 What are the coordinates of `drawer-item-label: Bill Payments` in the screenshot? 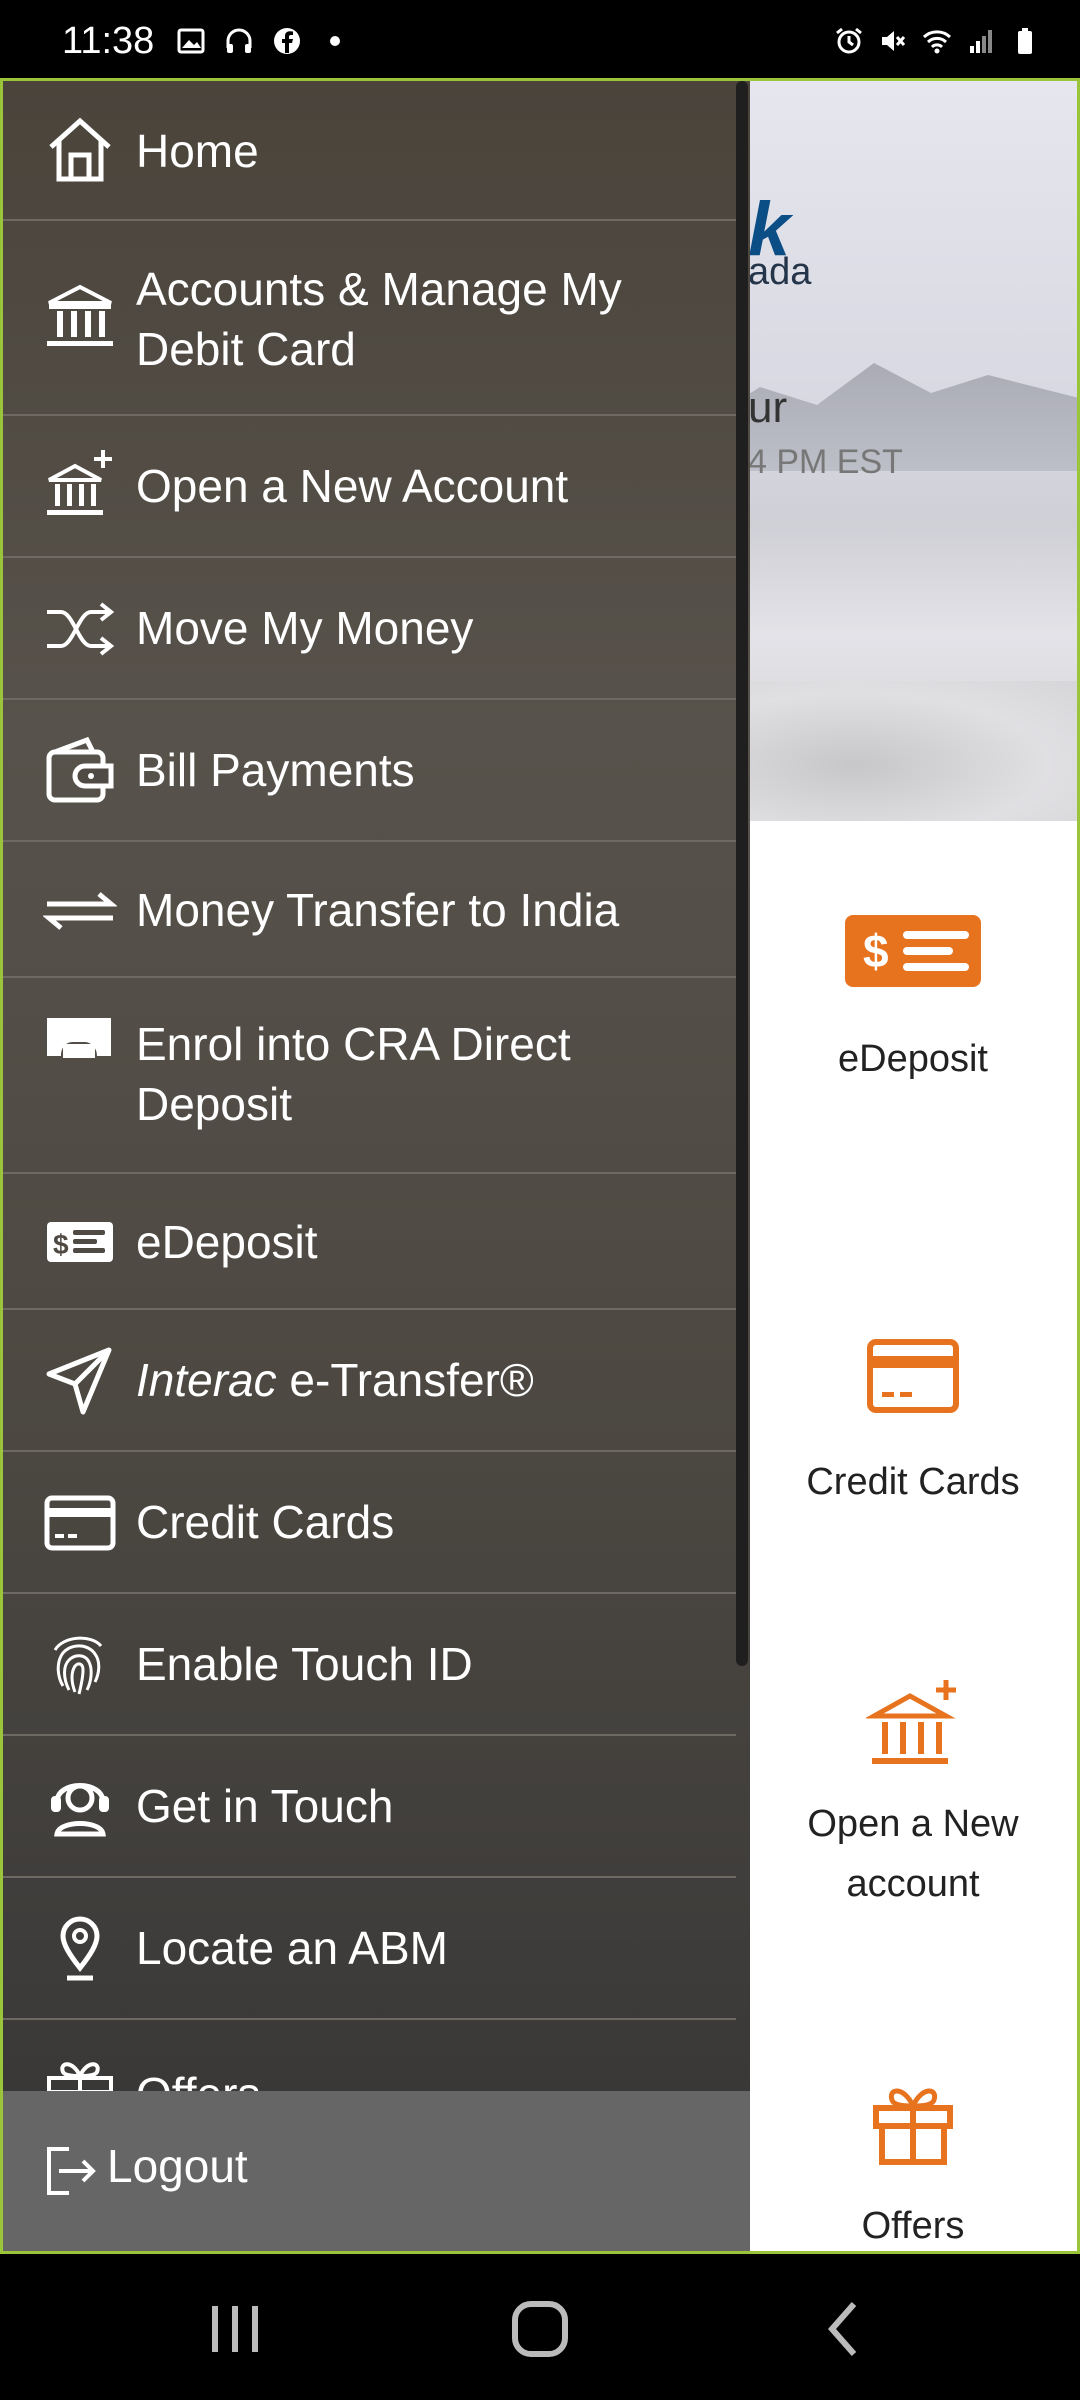 It's located at (275, 770).